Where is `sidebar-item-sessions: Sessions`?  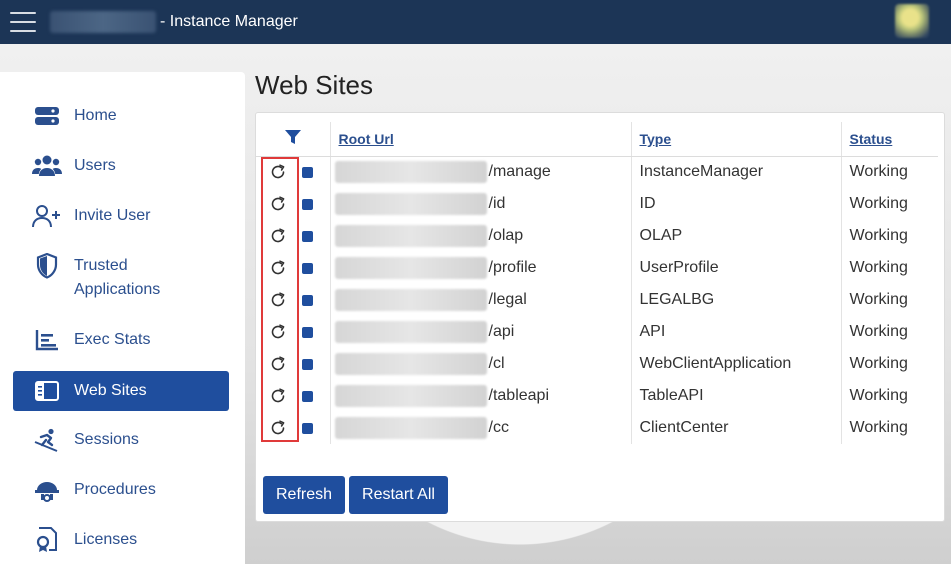
sidebar-item-sessions: Sessions is located at coordinates (121, 440).